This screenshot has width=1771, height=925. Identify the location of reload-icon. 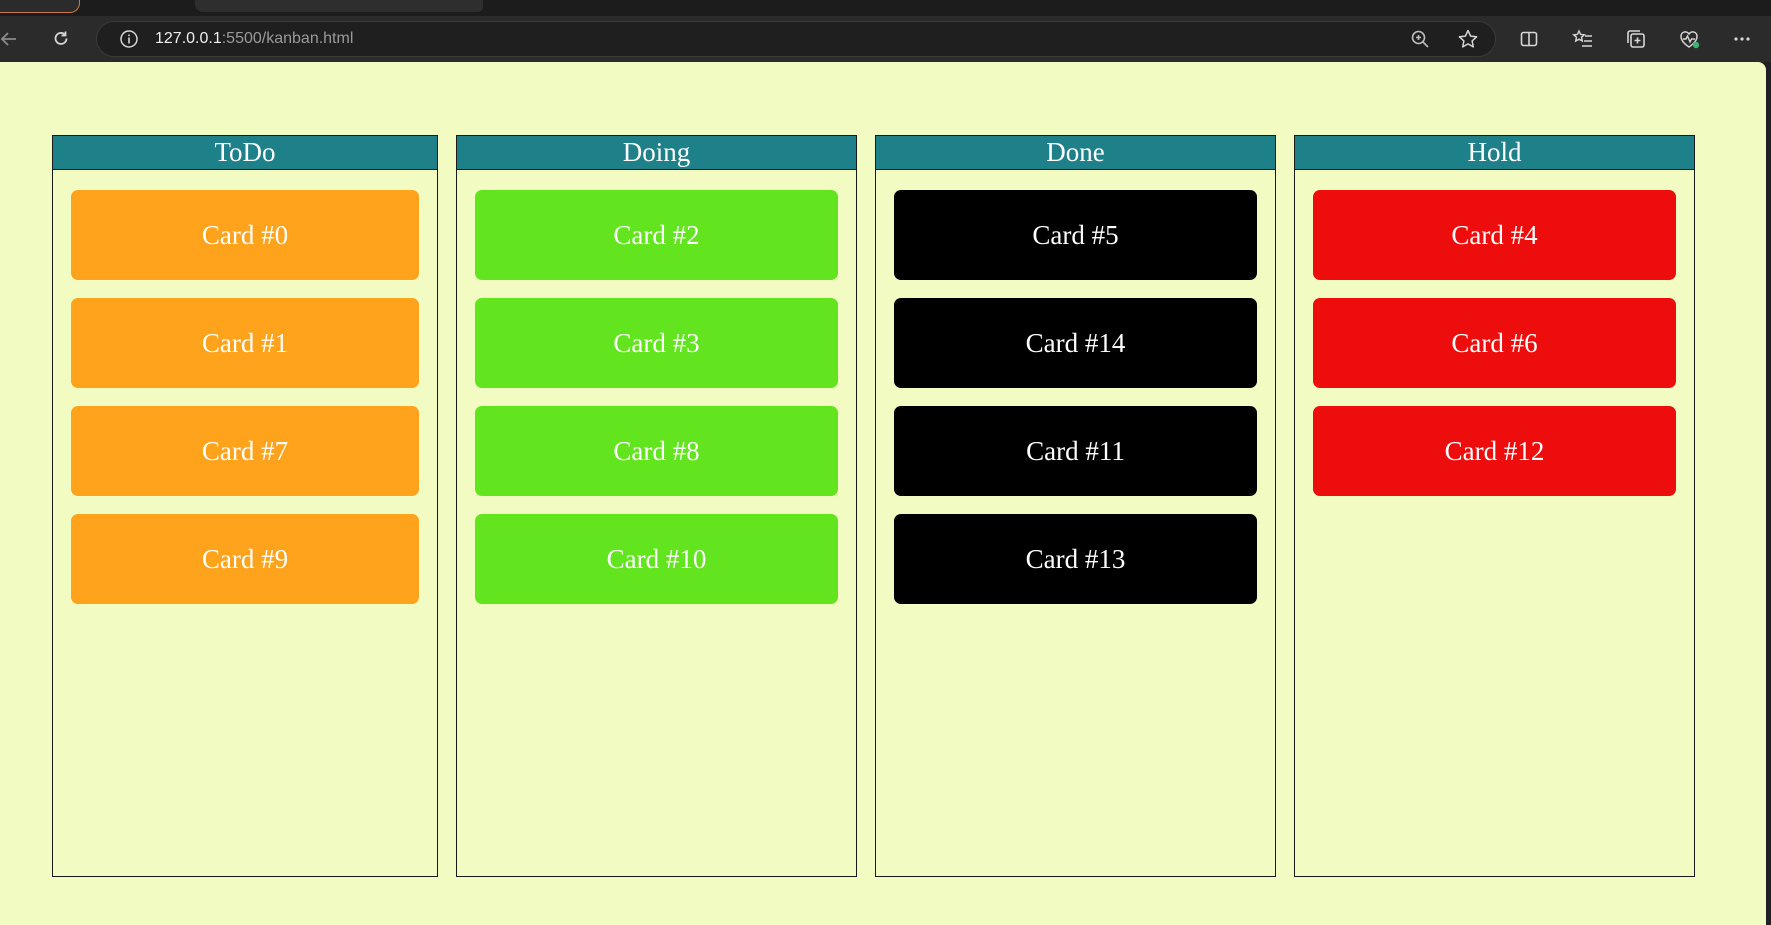
(61, 39).